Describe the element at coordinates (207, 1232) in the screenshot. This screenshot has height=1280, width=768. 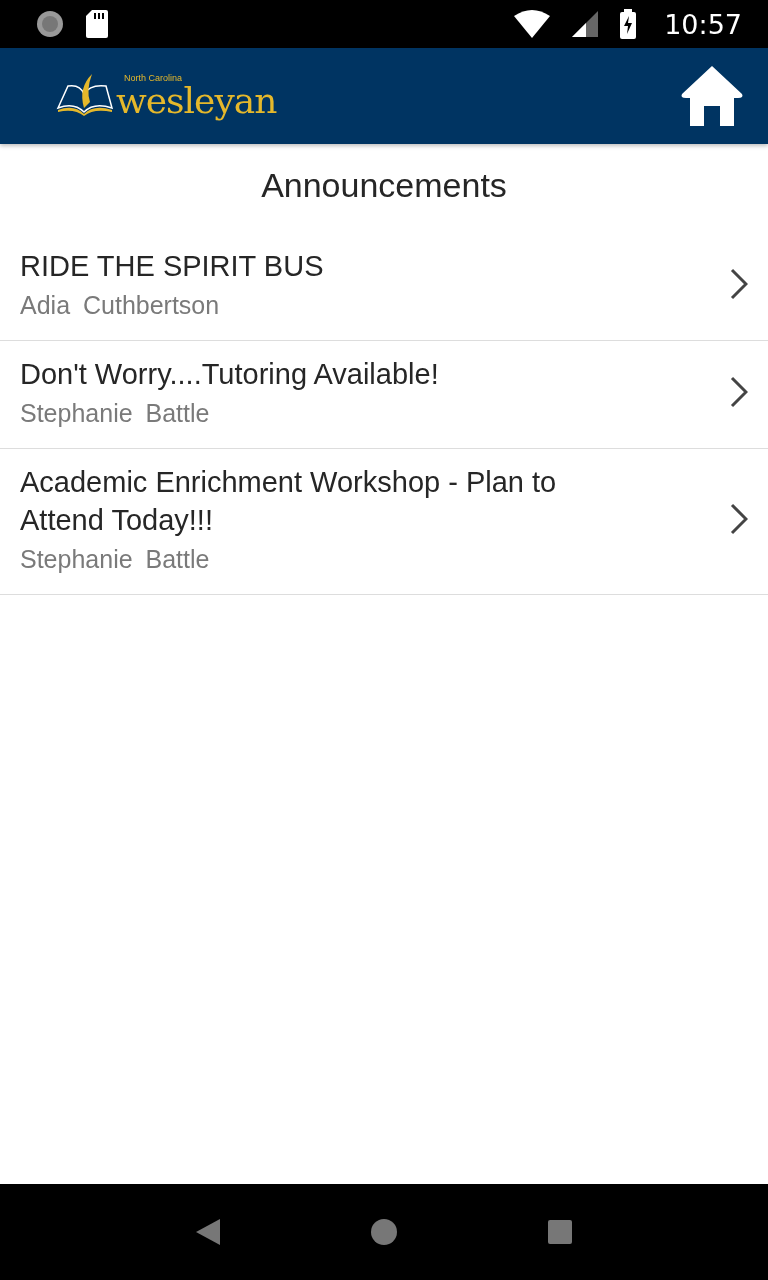
I see `back-icon` at that location.